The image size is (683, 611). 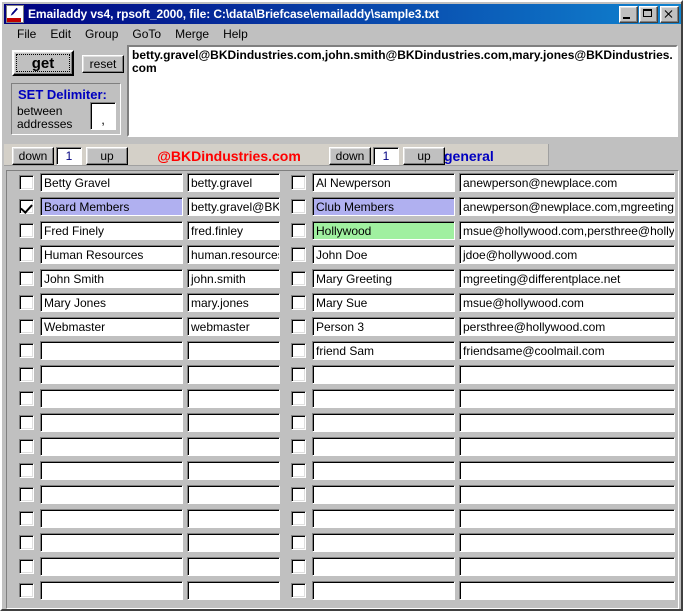 I want to click on right-down-button: down, so click(x=350, y=156).